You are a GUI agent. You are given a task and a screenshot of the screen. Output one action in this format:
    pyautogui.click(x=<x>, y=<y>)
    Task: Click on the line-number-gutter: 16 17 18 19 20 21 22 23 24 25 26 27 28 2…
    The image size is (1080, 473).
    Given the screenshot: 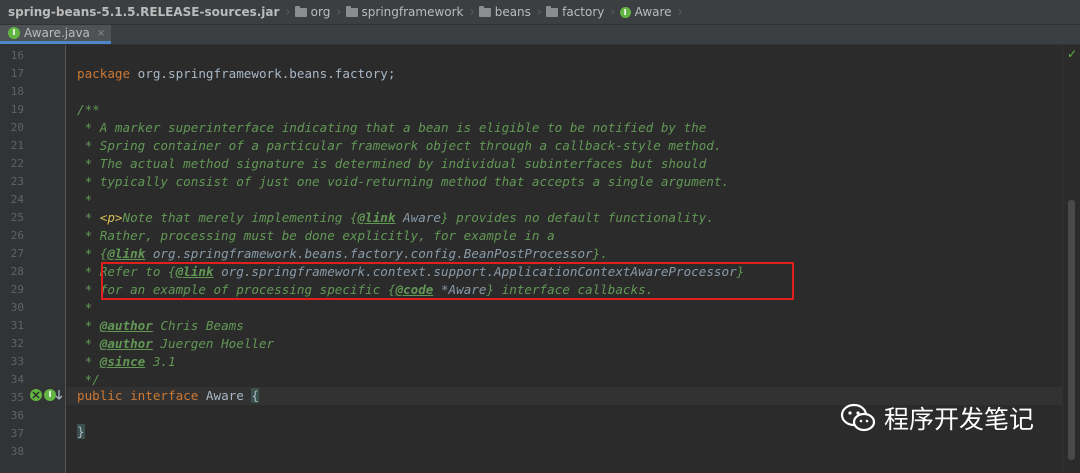 What is the action you would take?
    pyautogui.click(x=38, y=259)
    